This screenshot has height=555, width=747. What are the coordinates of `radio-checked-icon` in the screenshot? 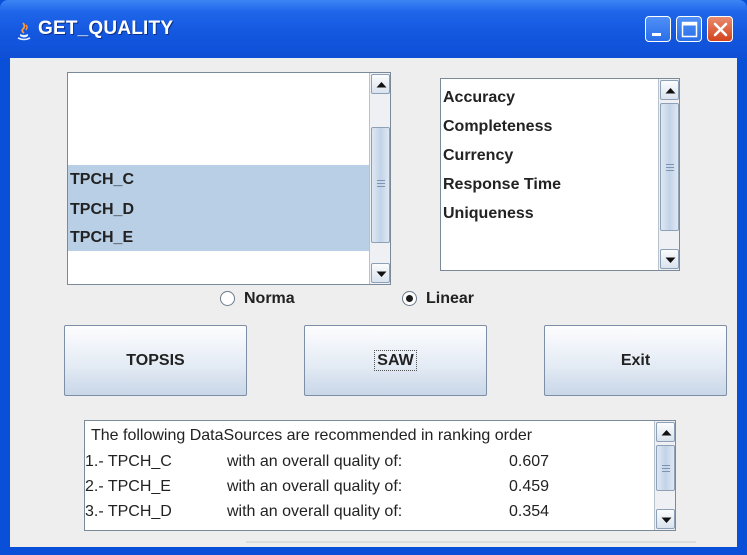 It's located at (409, 298).